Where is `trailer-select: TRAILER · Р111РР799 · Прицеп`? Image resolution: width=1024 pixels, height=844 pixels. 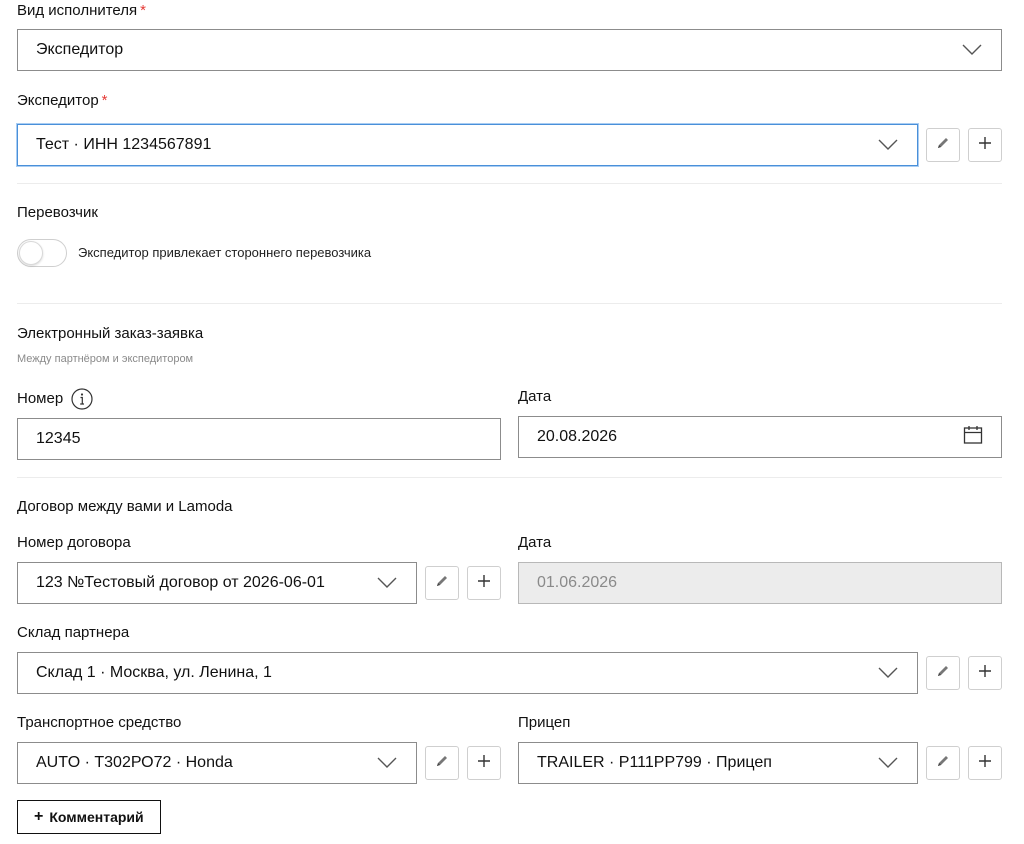 trailer-select: TRAILER · Р111РР799 · Прицеп is located at coordinates (718, 763).